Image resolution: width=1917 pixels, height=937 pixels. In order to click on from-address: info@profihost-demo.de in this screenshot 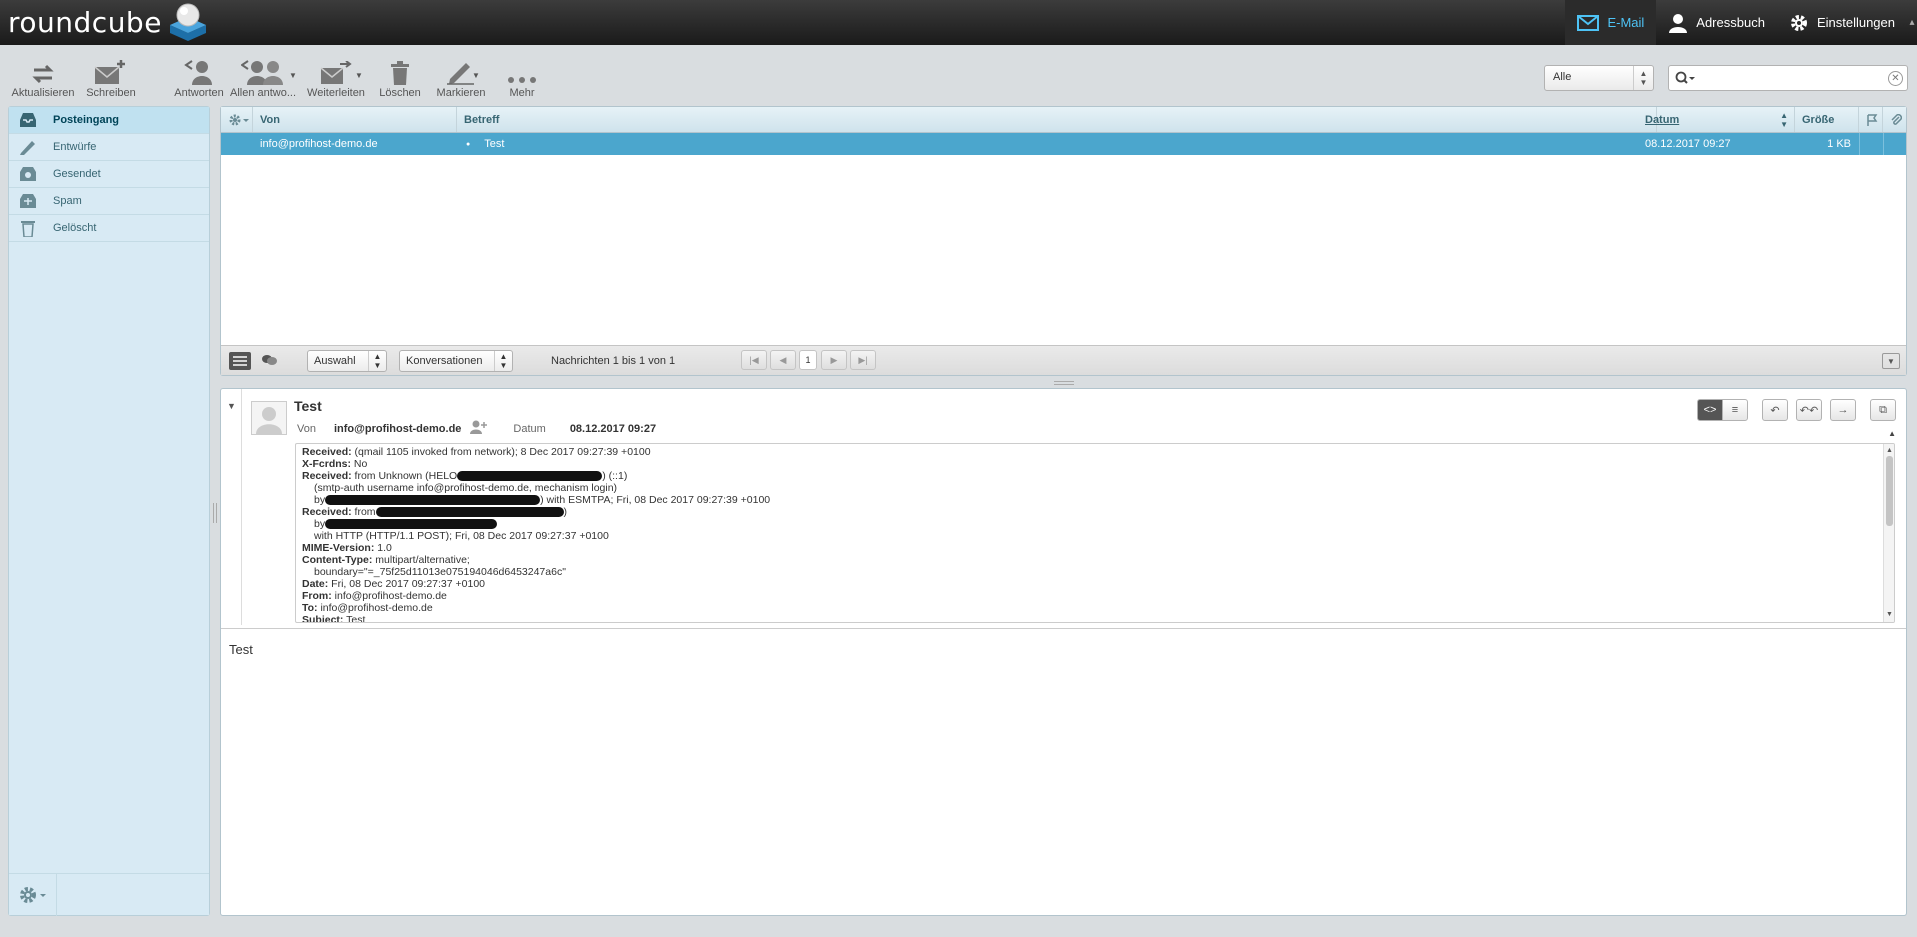, I will do `click(397, 429)`.